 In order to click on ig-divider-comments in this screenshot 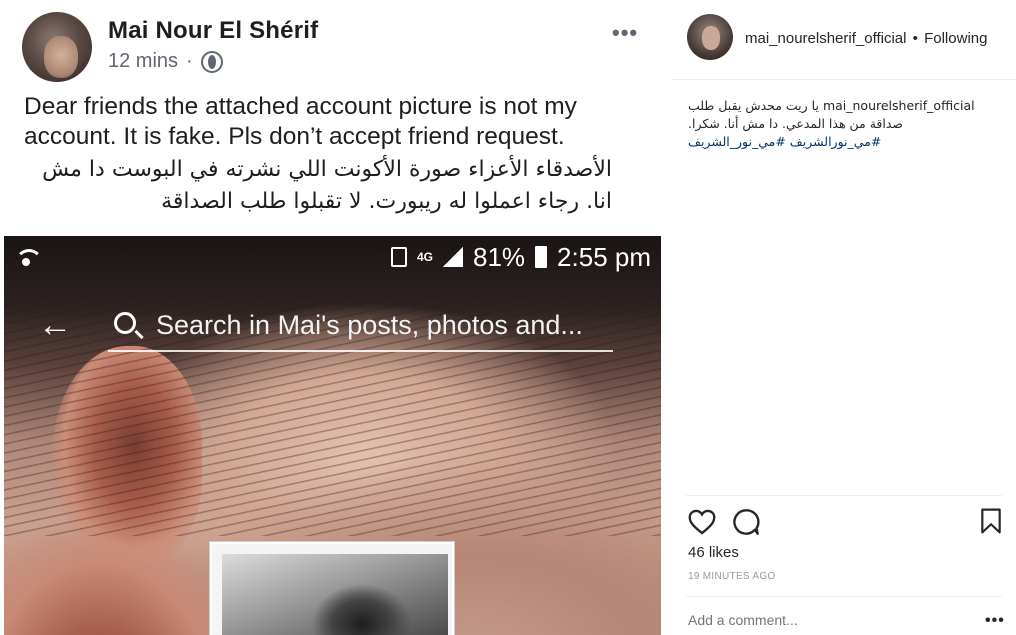, I will do `click(844, 596)`.